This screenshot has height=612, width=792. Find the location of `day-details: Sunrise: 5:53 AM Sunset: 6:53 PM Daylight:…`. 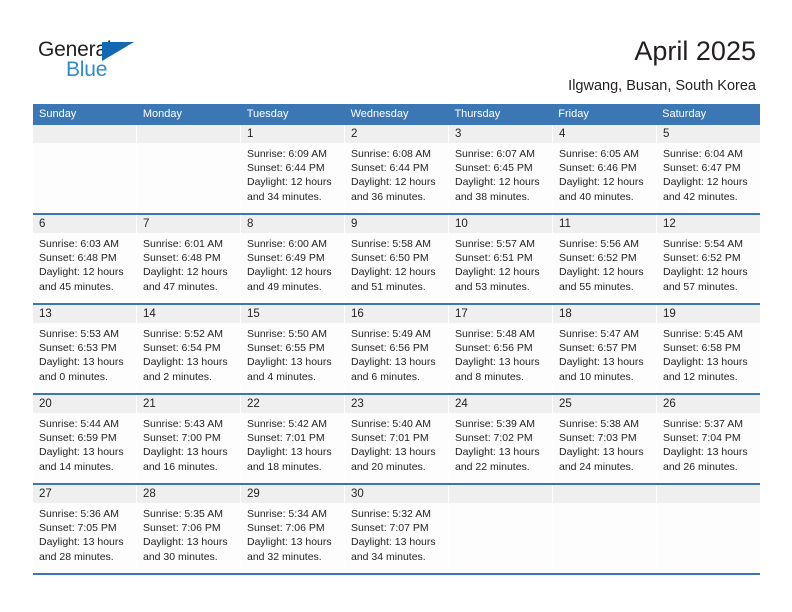

day-details: Sunrise: 5:53 AM Sunset: 6:53 PM Daylight:… is located at coordinates (84, 353).